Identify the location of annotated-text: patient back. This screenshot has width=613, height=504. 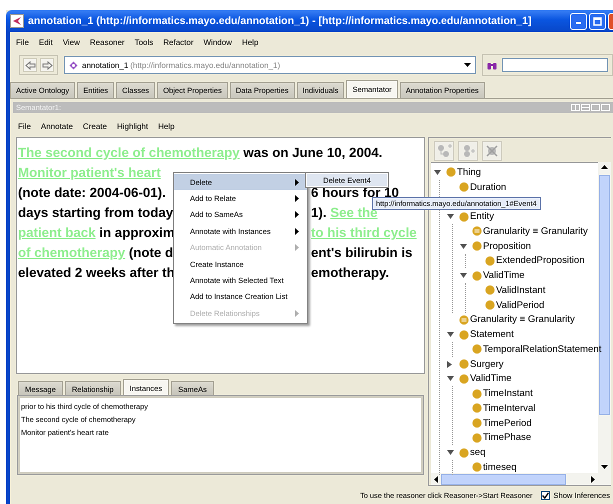
(57, 232).